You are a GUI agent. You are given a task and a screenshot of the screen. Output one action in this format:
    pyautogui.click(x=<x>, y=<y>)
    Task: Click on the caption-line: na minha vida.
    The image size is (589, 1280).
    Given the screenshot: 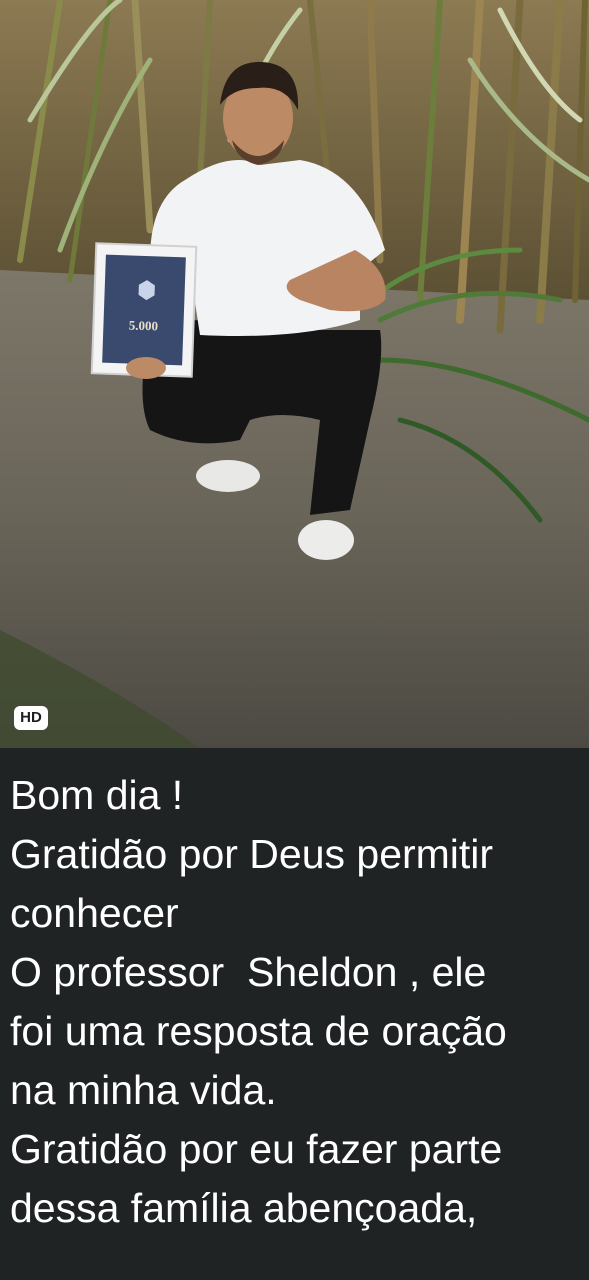 What is the action you would take?
    pyautogui.click(x=143, y=1090)
    